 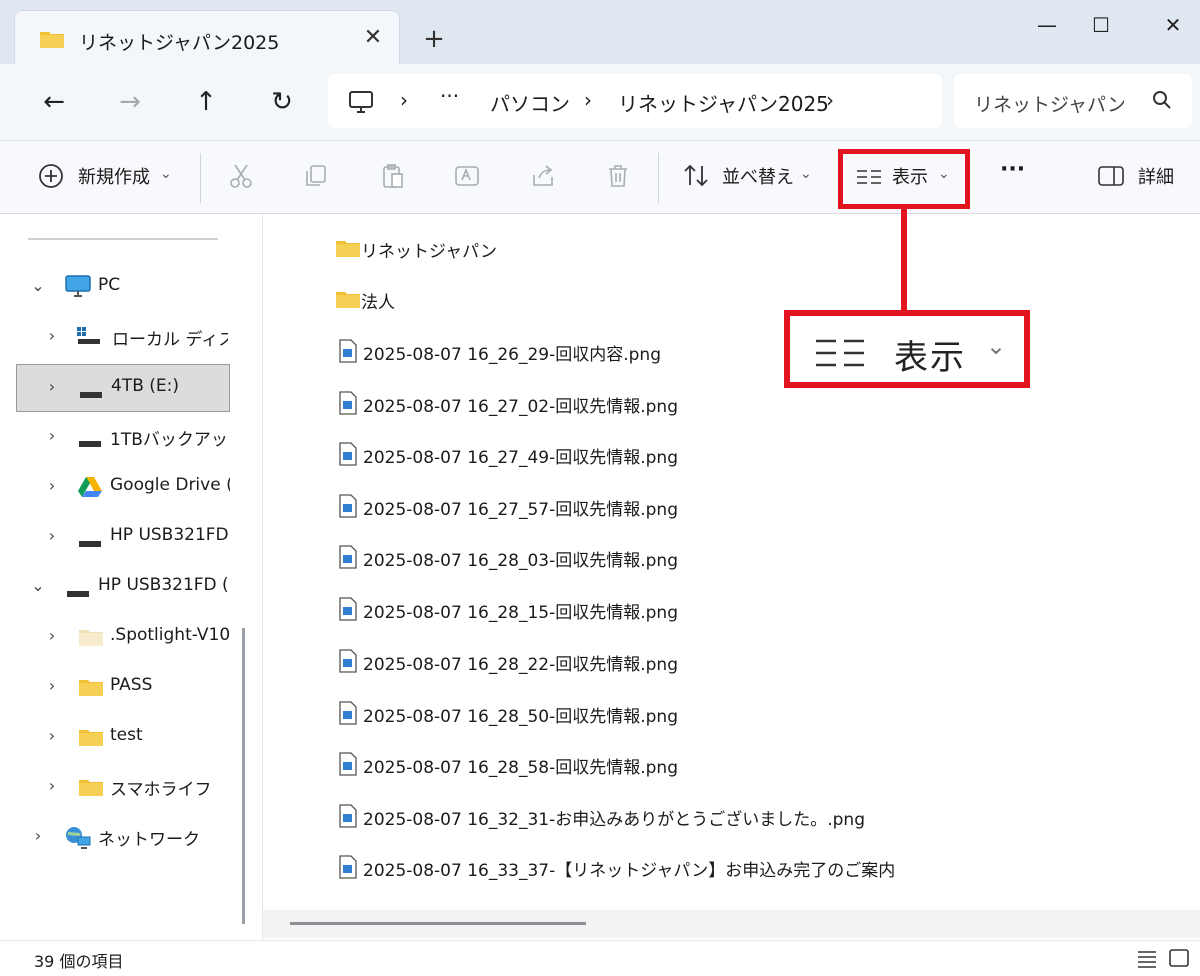 What do you see at coordinates (170, 635) in the screenshot?
I see `sidebar-item-label: .Spotlight-V100` at bounding box center [170, 635].